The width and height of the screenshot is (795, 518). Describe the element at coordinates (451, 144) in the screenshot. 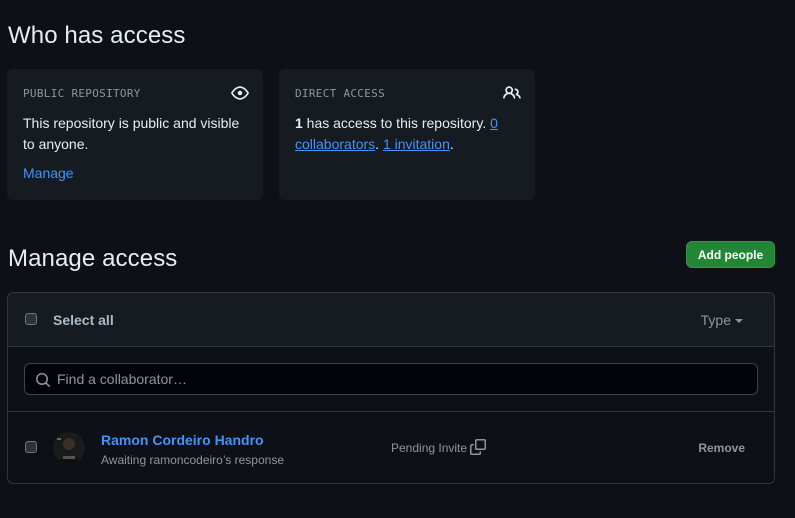

I see `direct-access-end: .` at that location.